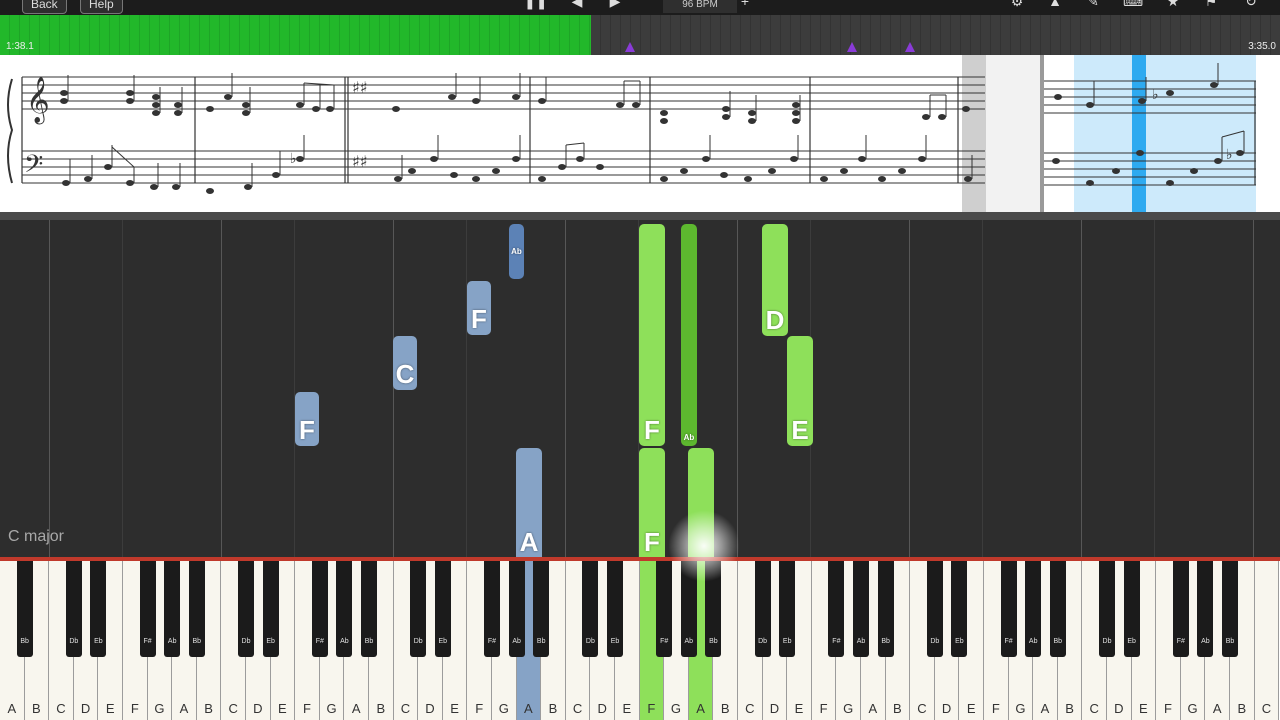  What do you see at coordinates (1017, 6) in the screenshot?
I see `gear-icon: ⚙` at bounding box center [1017, 6].